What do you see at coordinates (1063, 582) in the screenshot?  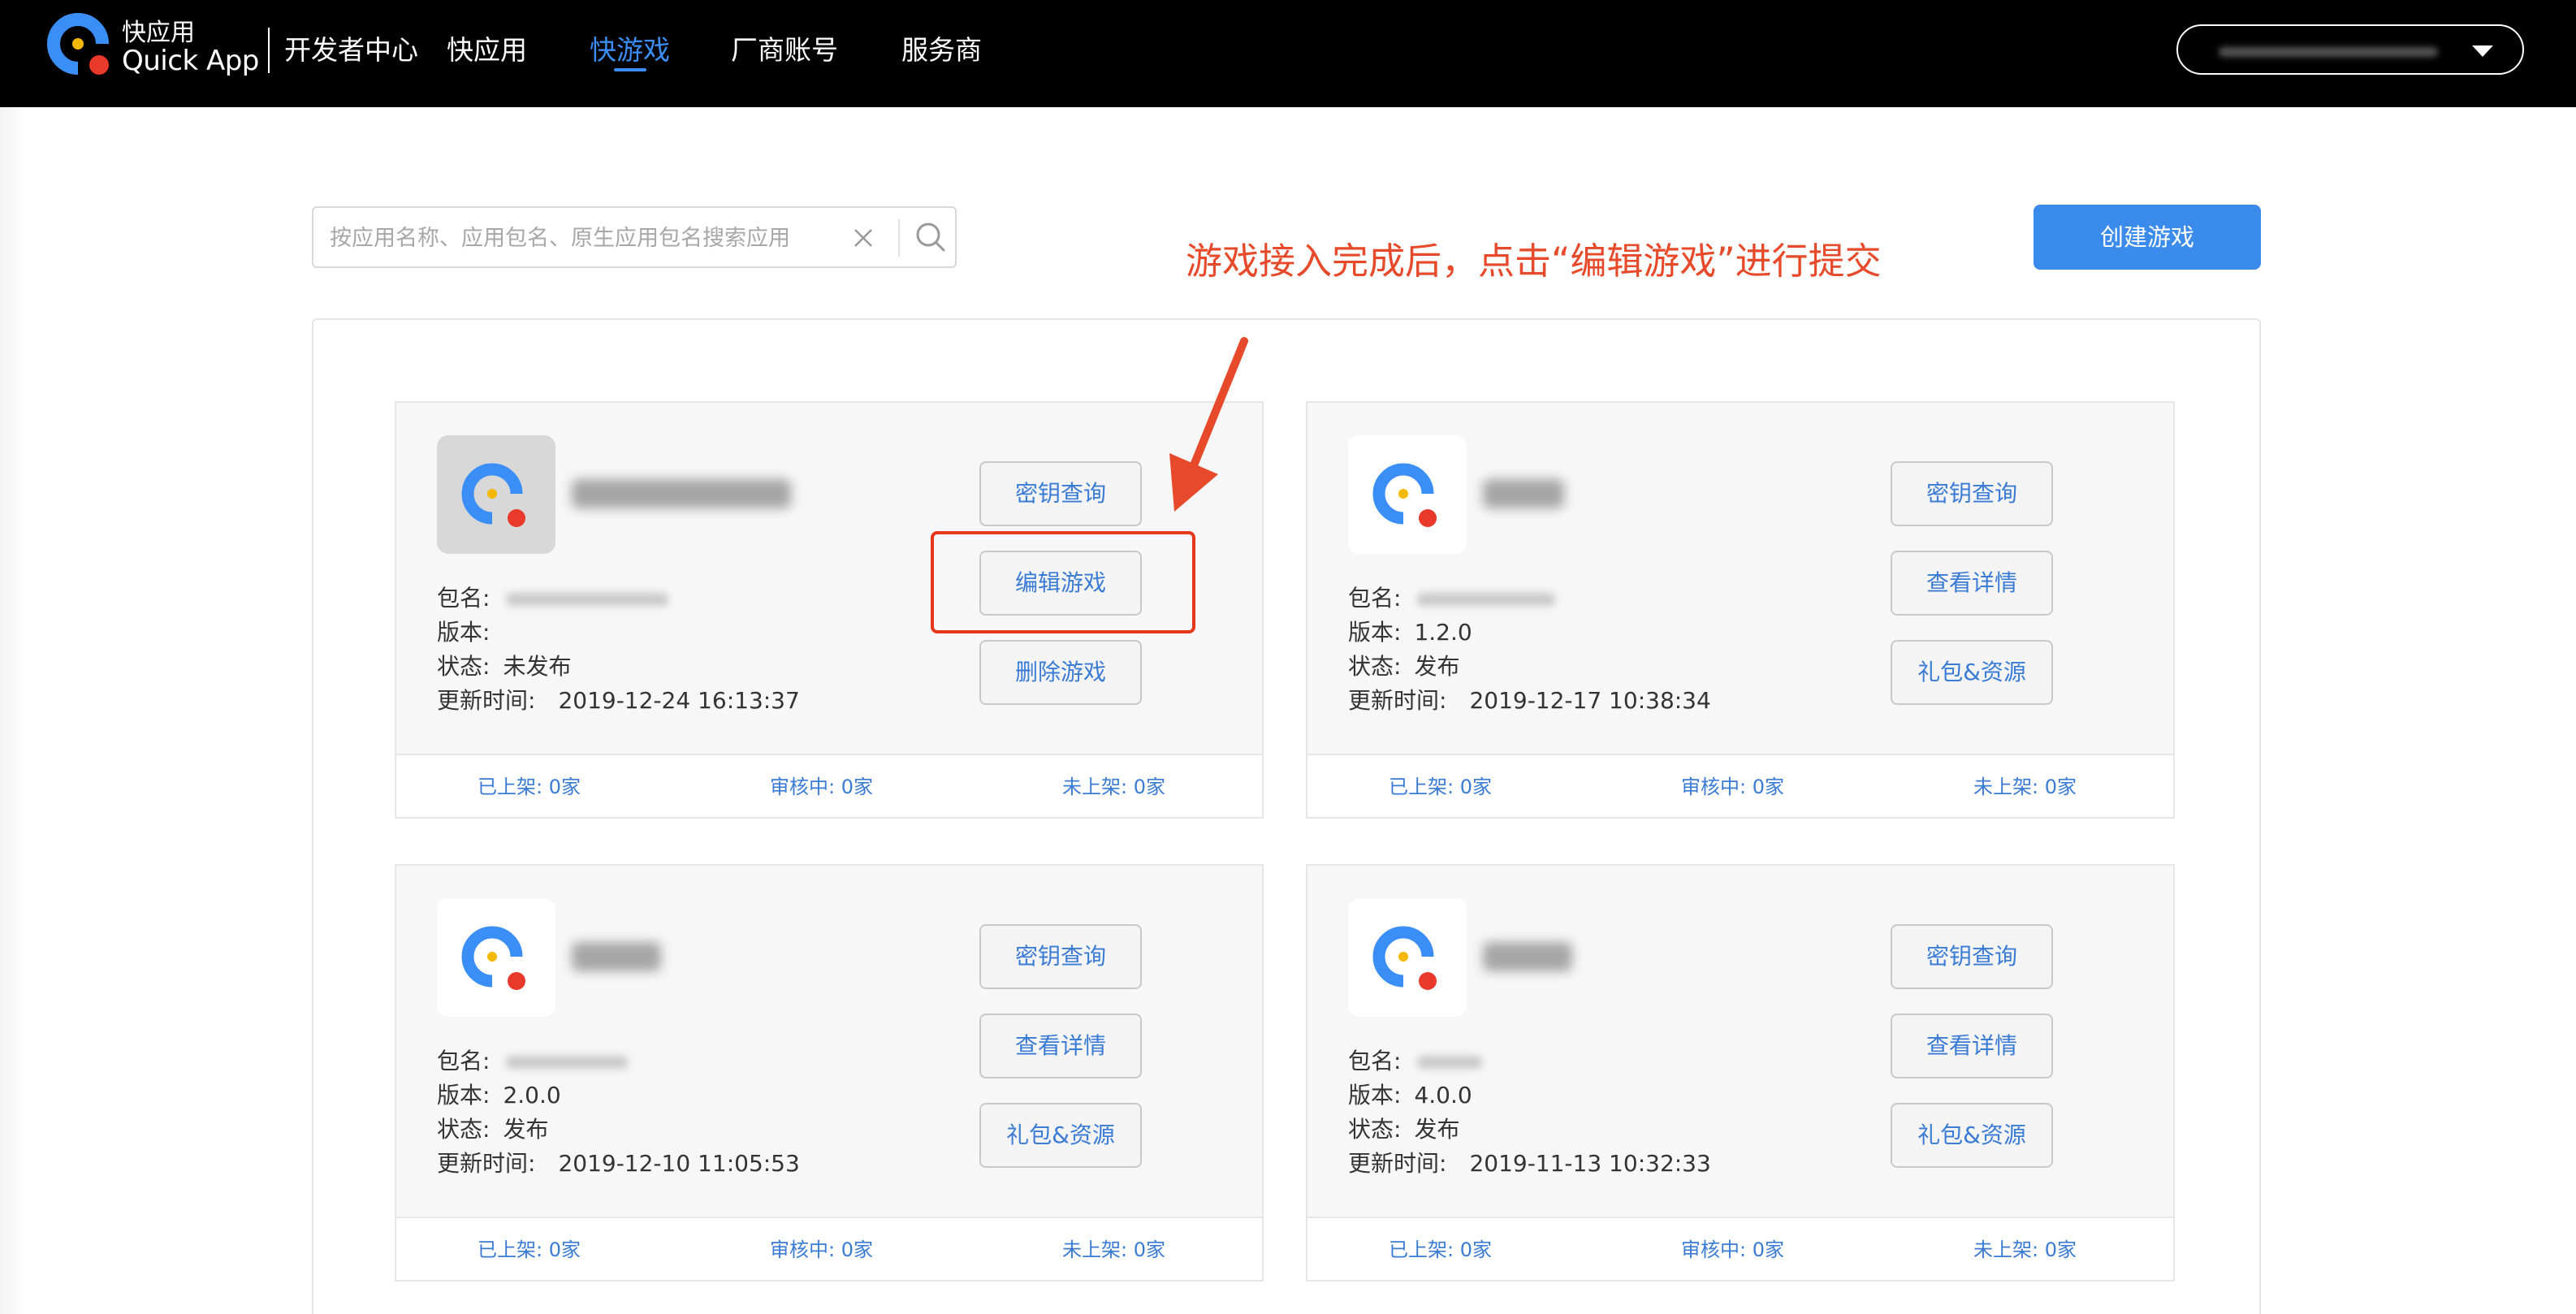 I see `edit-game-highlight-box` at bounding box center [1063, 582].